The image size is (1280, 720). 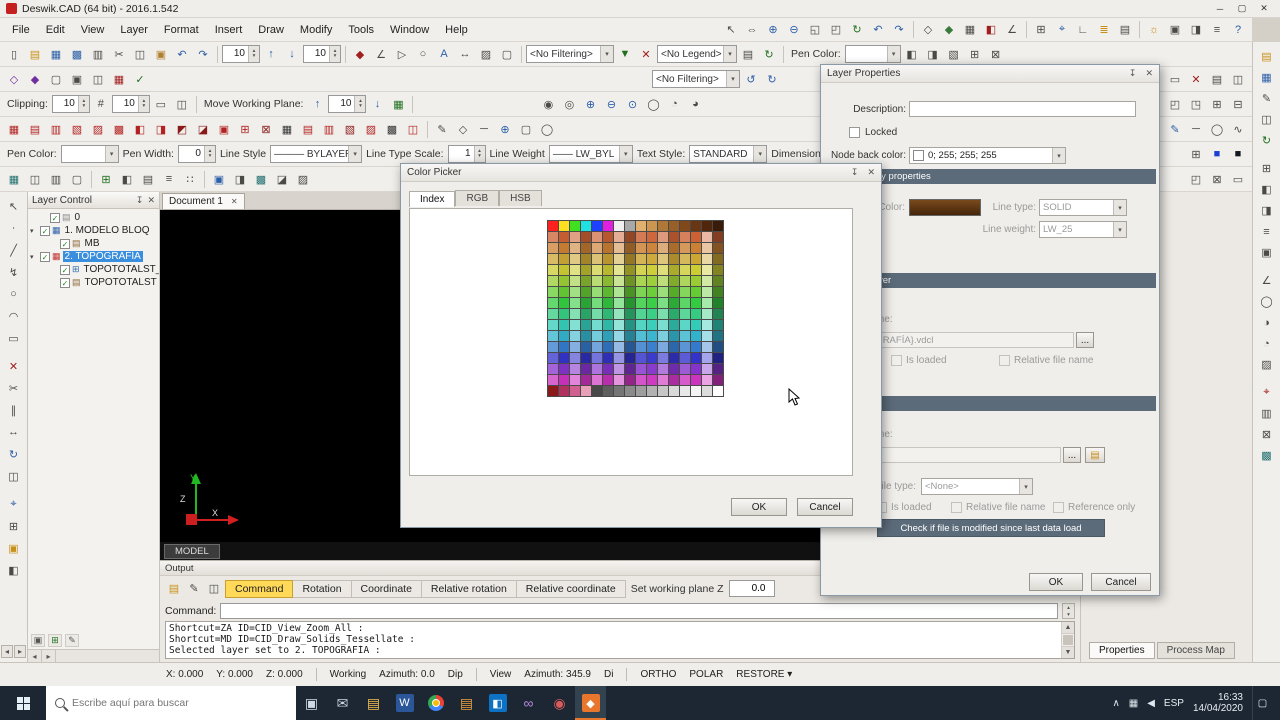 What do you see at coordinates (311, 703) in the screenshot?
I see `task-view-icon: ▣` at bounding box center [311, 703].